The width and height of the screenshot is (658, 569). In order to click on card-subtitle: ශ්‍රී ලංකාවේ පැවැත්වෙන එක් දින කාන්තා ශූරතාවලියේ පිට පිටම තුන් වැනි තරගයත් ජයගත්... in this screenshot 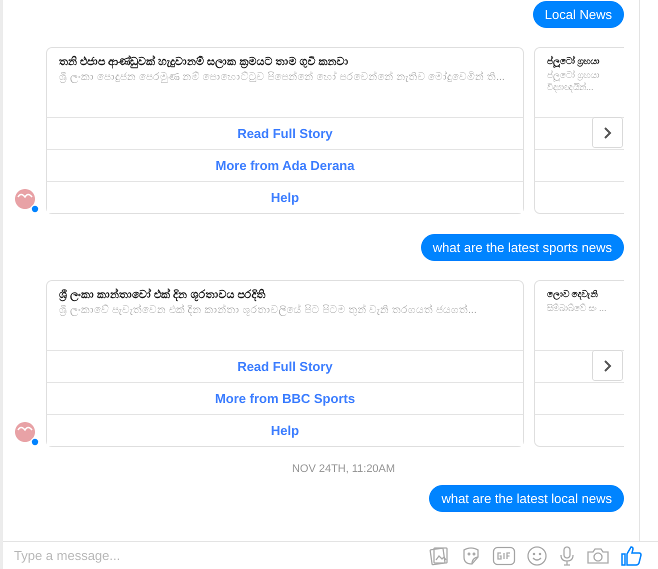, I will do `click(268, 310)`.